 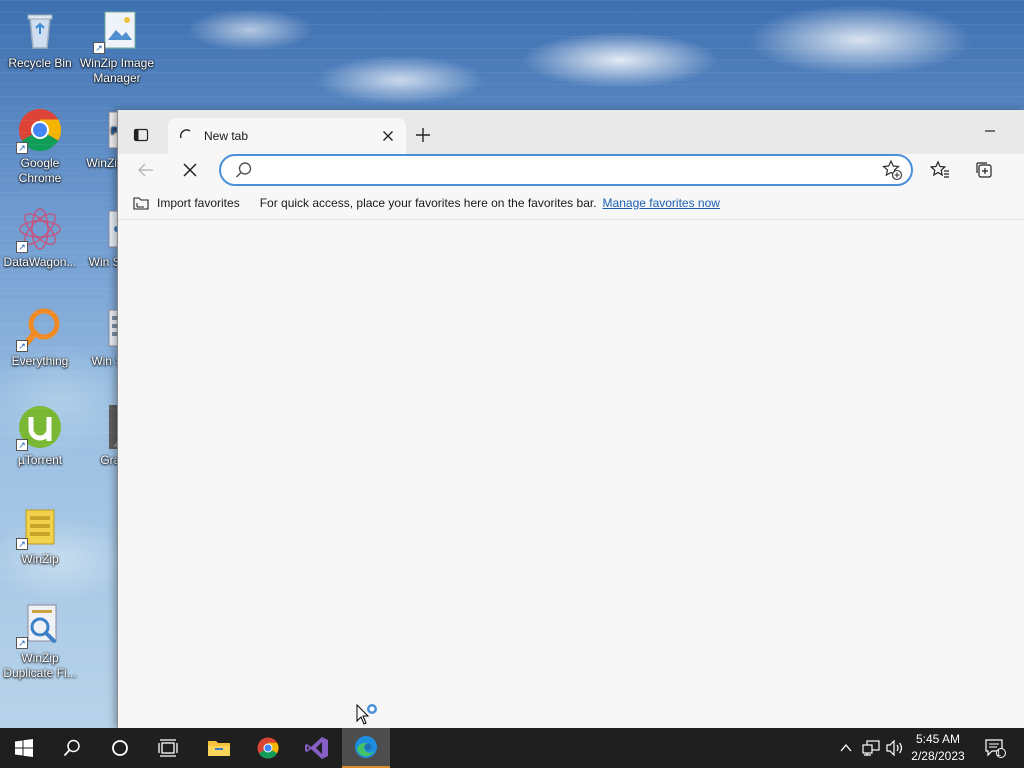 What do you see at coordinates (117, 70) in the screenshot?
I see `desktop-icon-label: WinZip Image Manager` at bounding box center [117, 70].